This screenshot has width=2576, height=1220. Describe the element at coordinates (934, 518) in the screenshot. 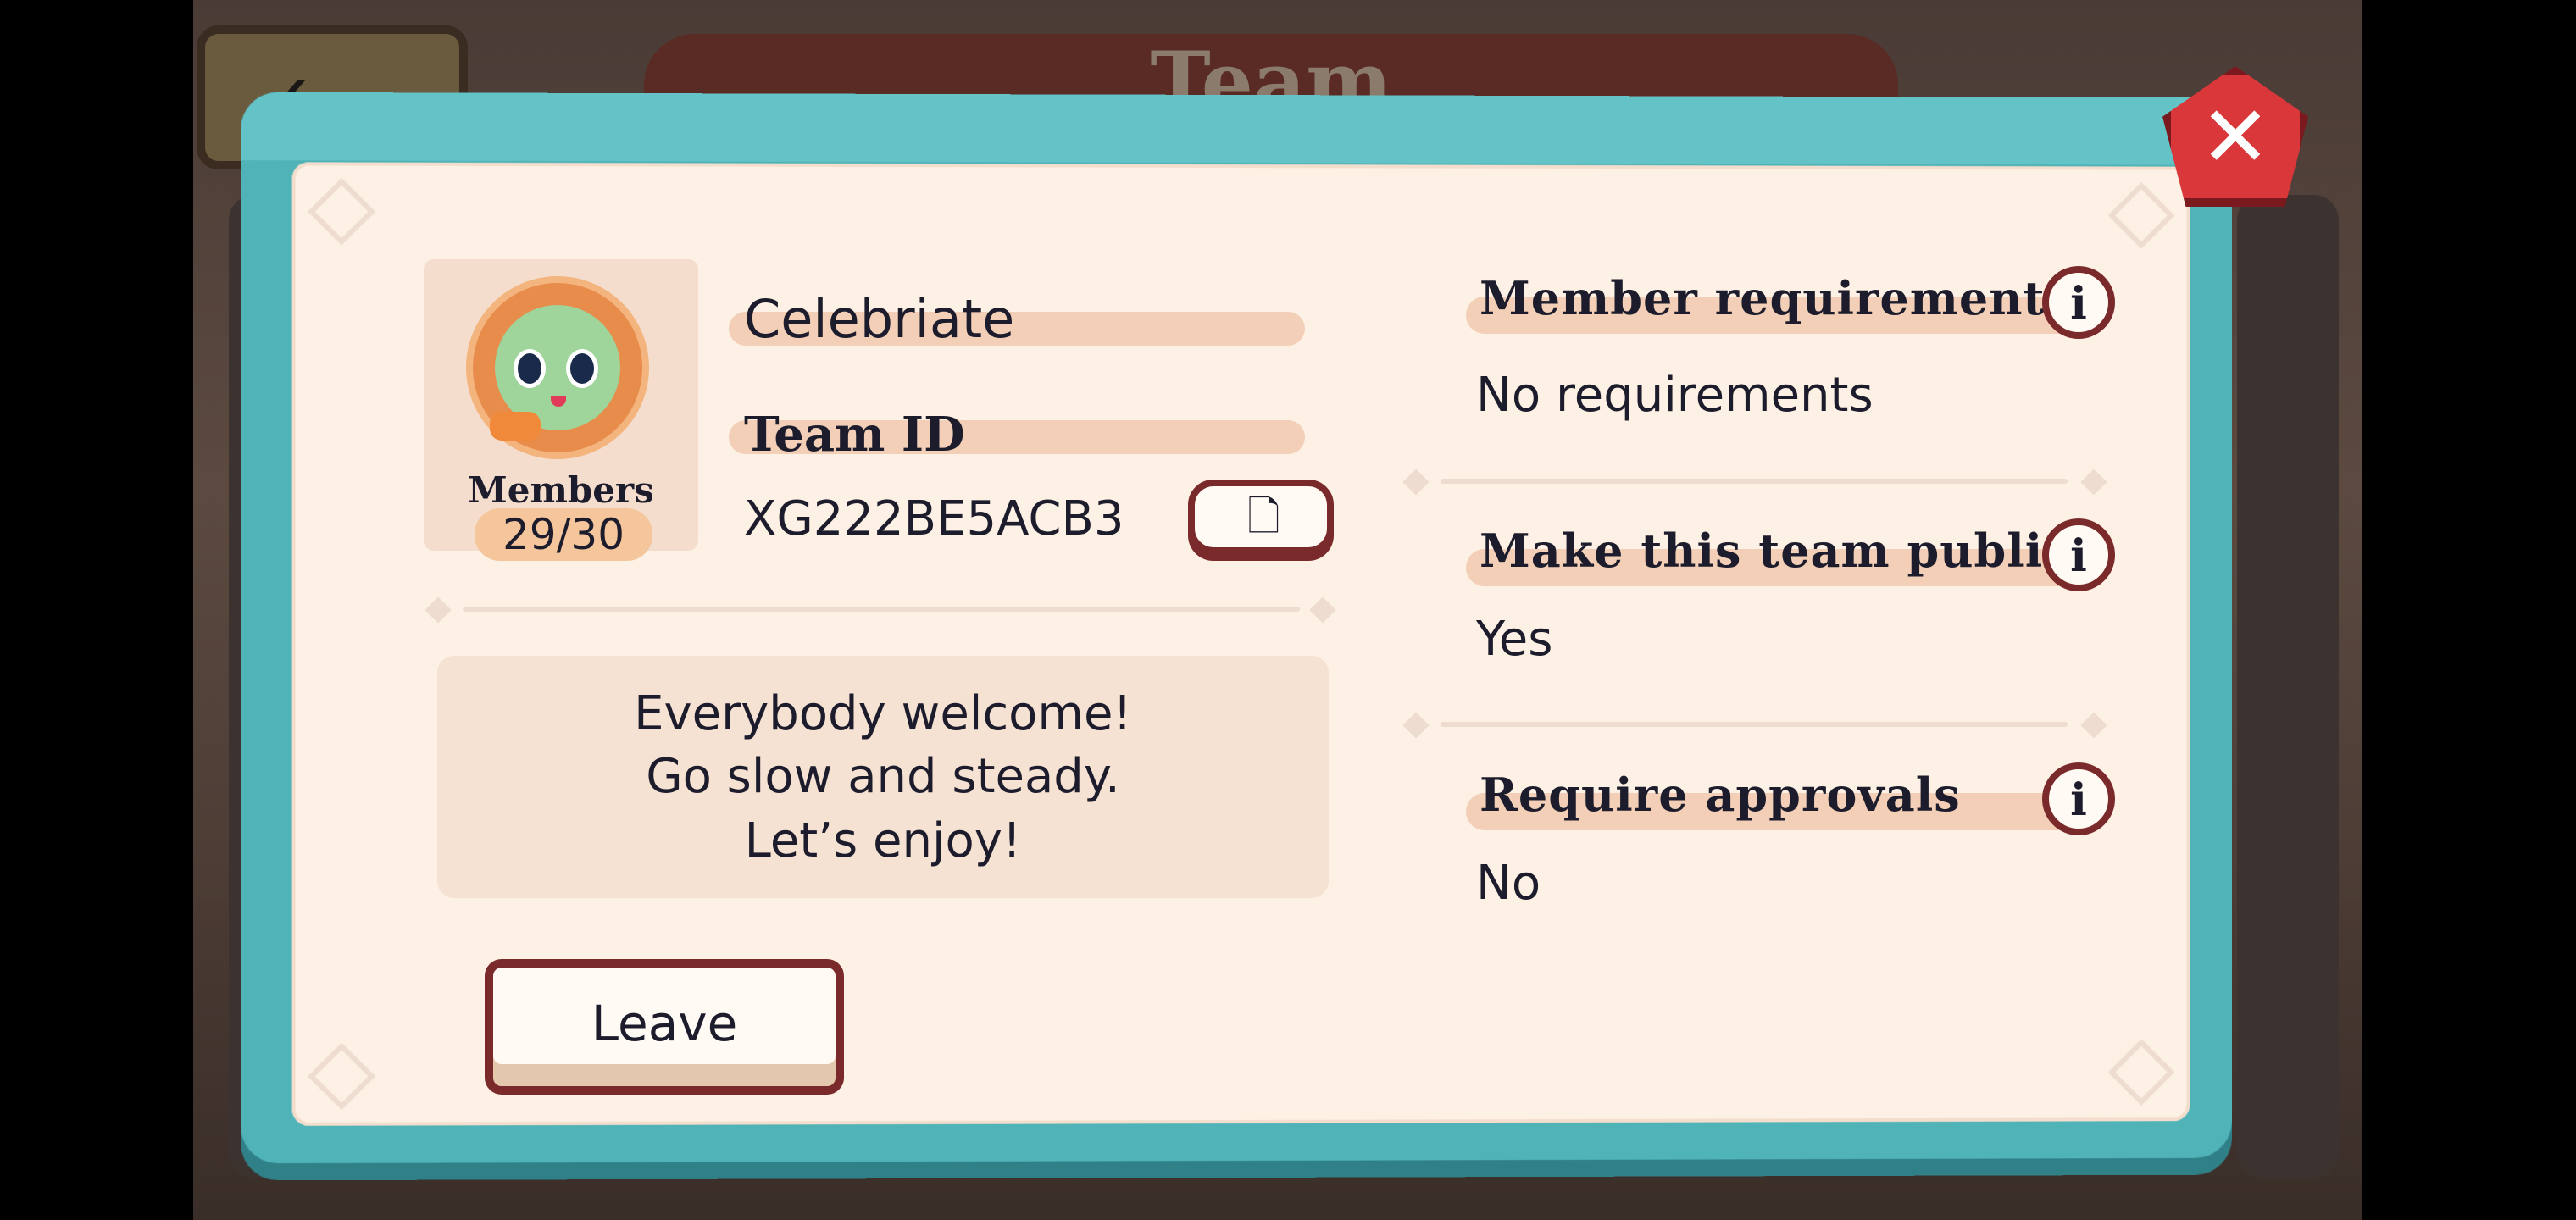

I see `team-id-value: XG222BE5ACB3` at that location.